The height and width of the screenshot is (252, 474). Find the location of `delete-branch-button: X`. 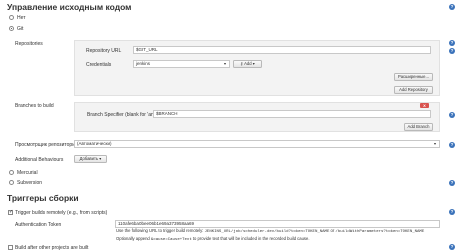

delete-branch-button: X is located at coordinates (424, 105).